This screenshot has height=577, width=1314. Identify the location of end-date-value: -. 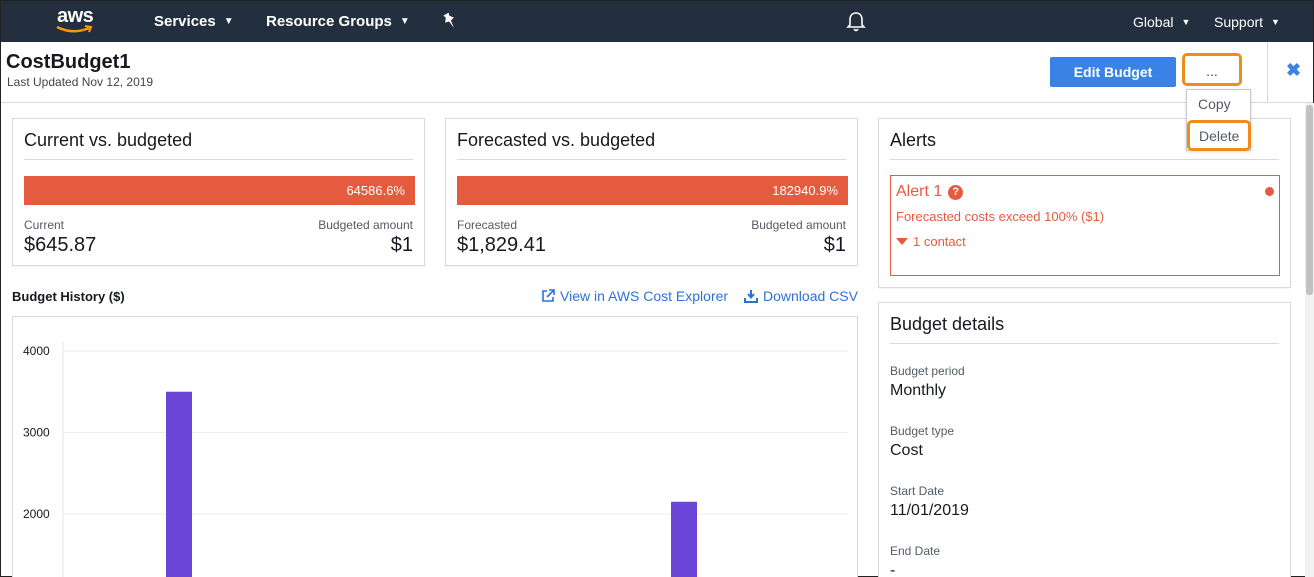
(893, 569).